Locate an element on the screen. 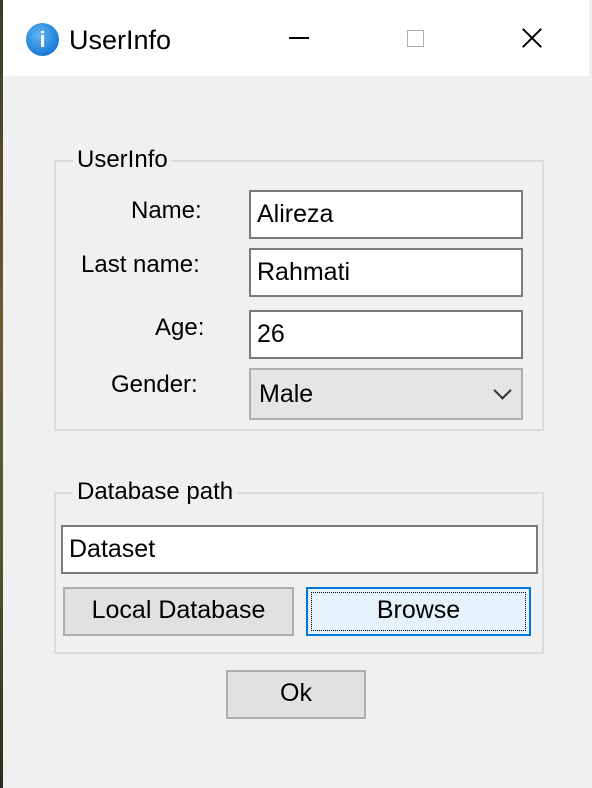 This screenshot has height=788, width=592. close-button is located at coordinates (532, 38).